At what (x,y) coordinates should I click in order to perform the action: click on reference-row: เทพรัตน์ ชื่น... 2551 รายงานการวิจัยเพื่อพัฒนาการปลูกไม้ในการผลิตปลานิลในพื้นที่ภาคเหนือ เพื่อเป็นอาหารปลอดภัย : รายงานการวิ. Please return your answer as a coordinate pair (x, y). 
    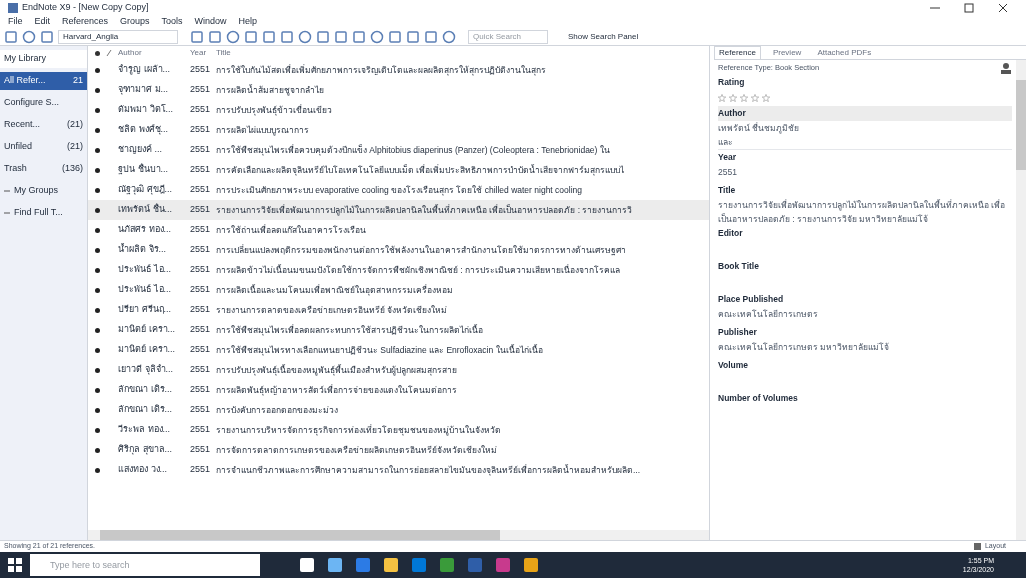
    Looking at the image, I should click on (398, 210).